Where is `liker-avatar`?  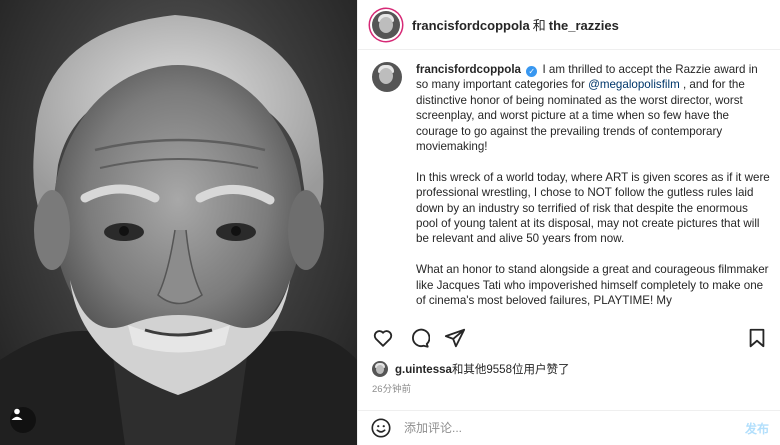 liker-avatar is located at coordinates (380, 369).